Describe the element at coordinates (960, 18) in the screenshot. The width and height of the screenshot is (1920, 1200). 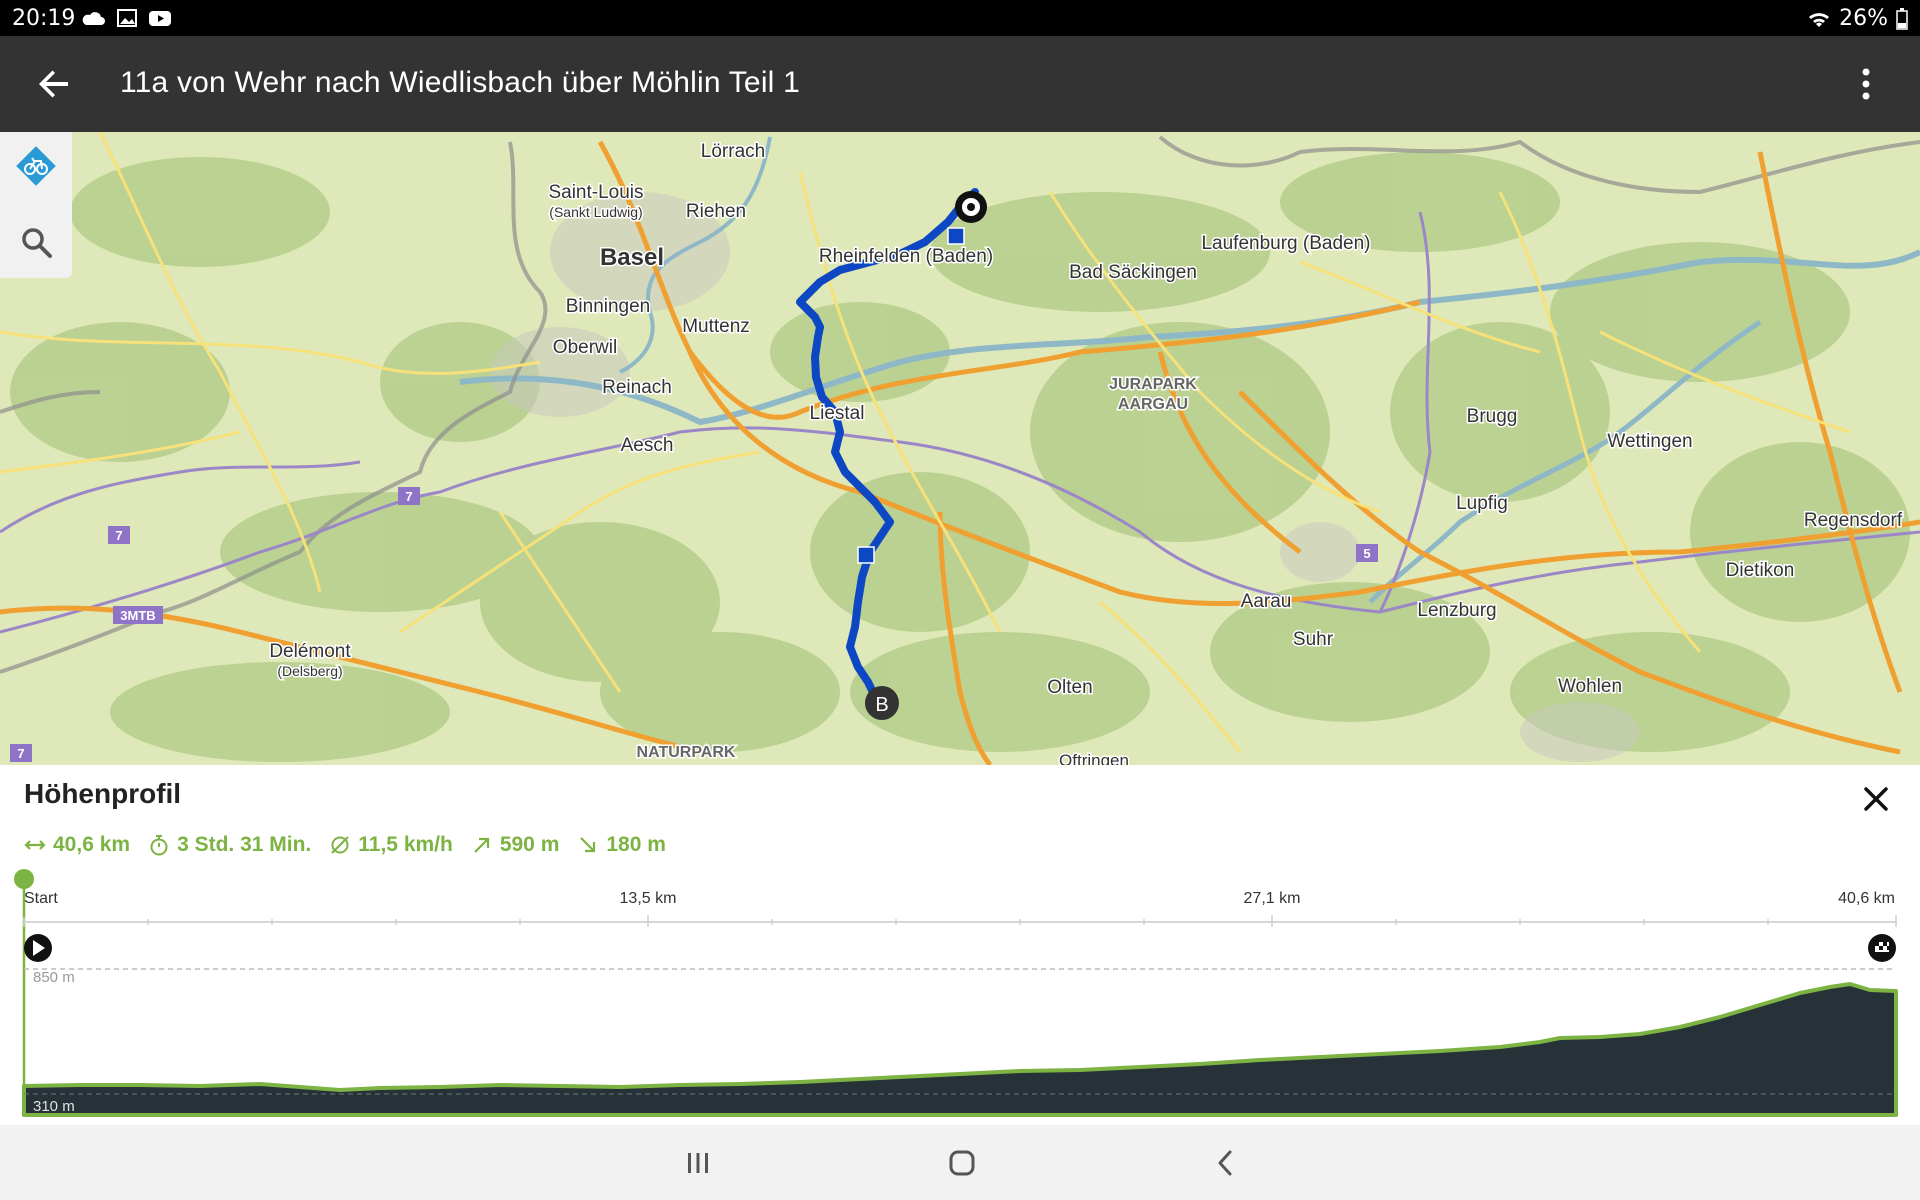
I see `status-bar: 20:19 26%` at that location.